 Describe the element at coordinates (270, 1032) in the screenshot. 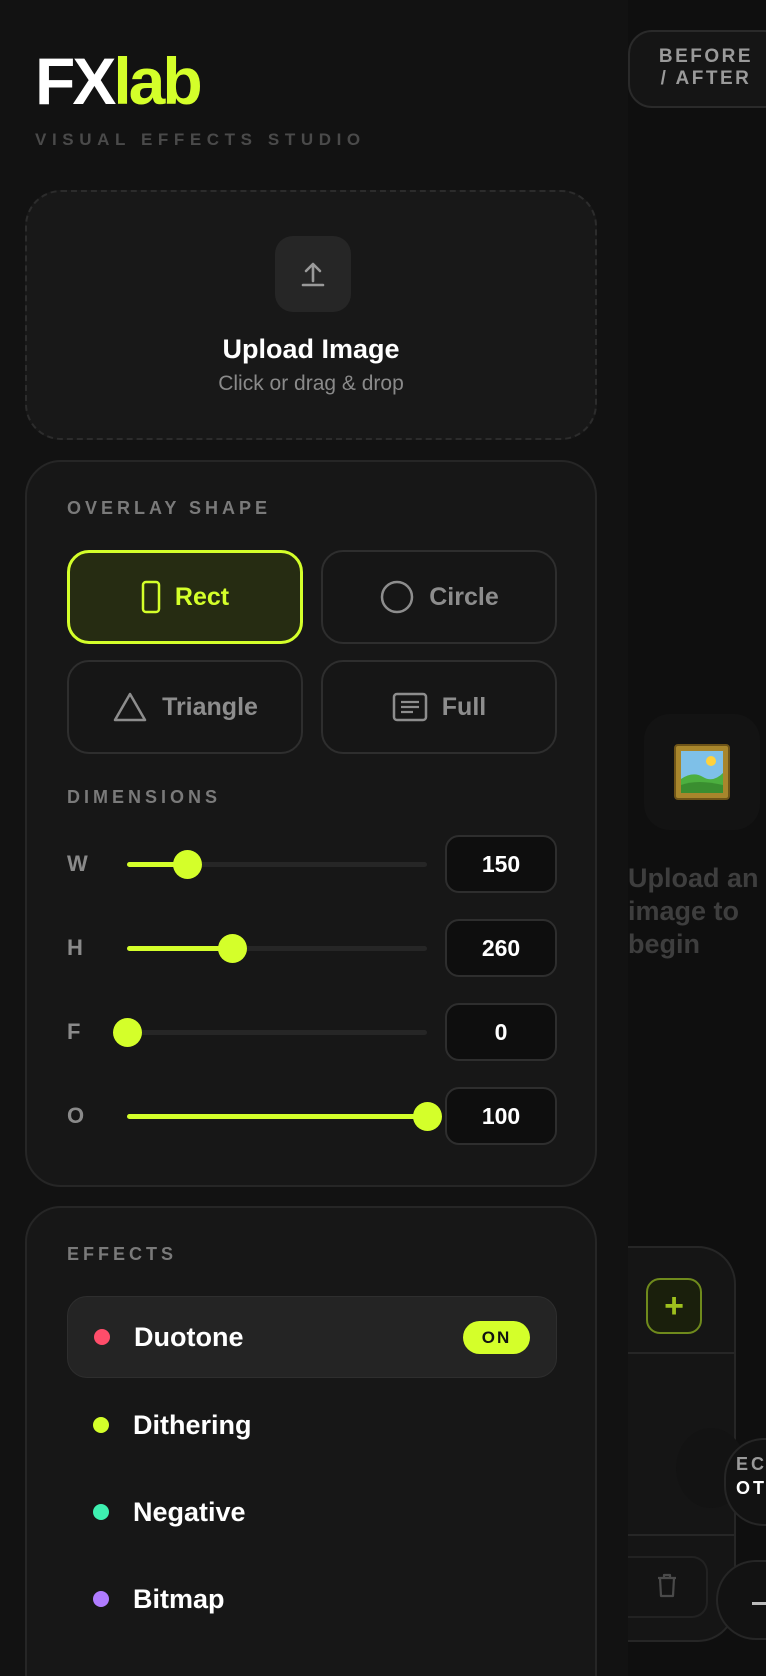

I see `feather-slider` at that location.